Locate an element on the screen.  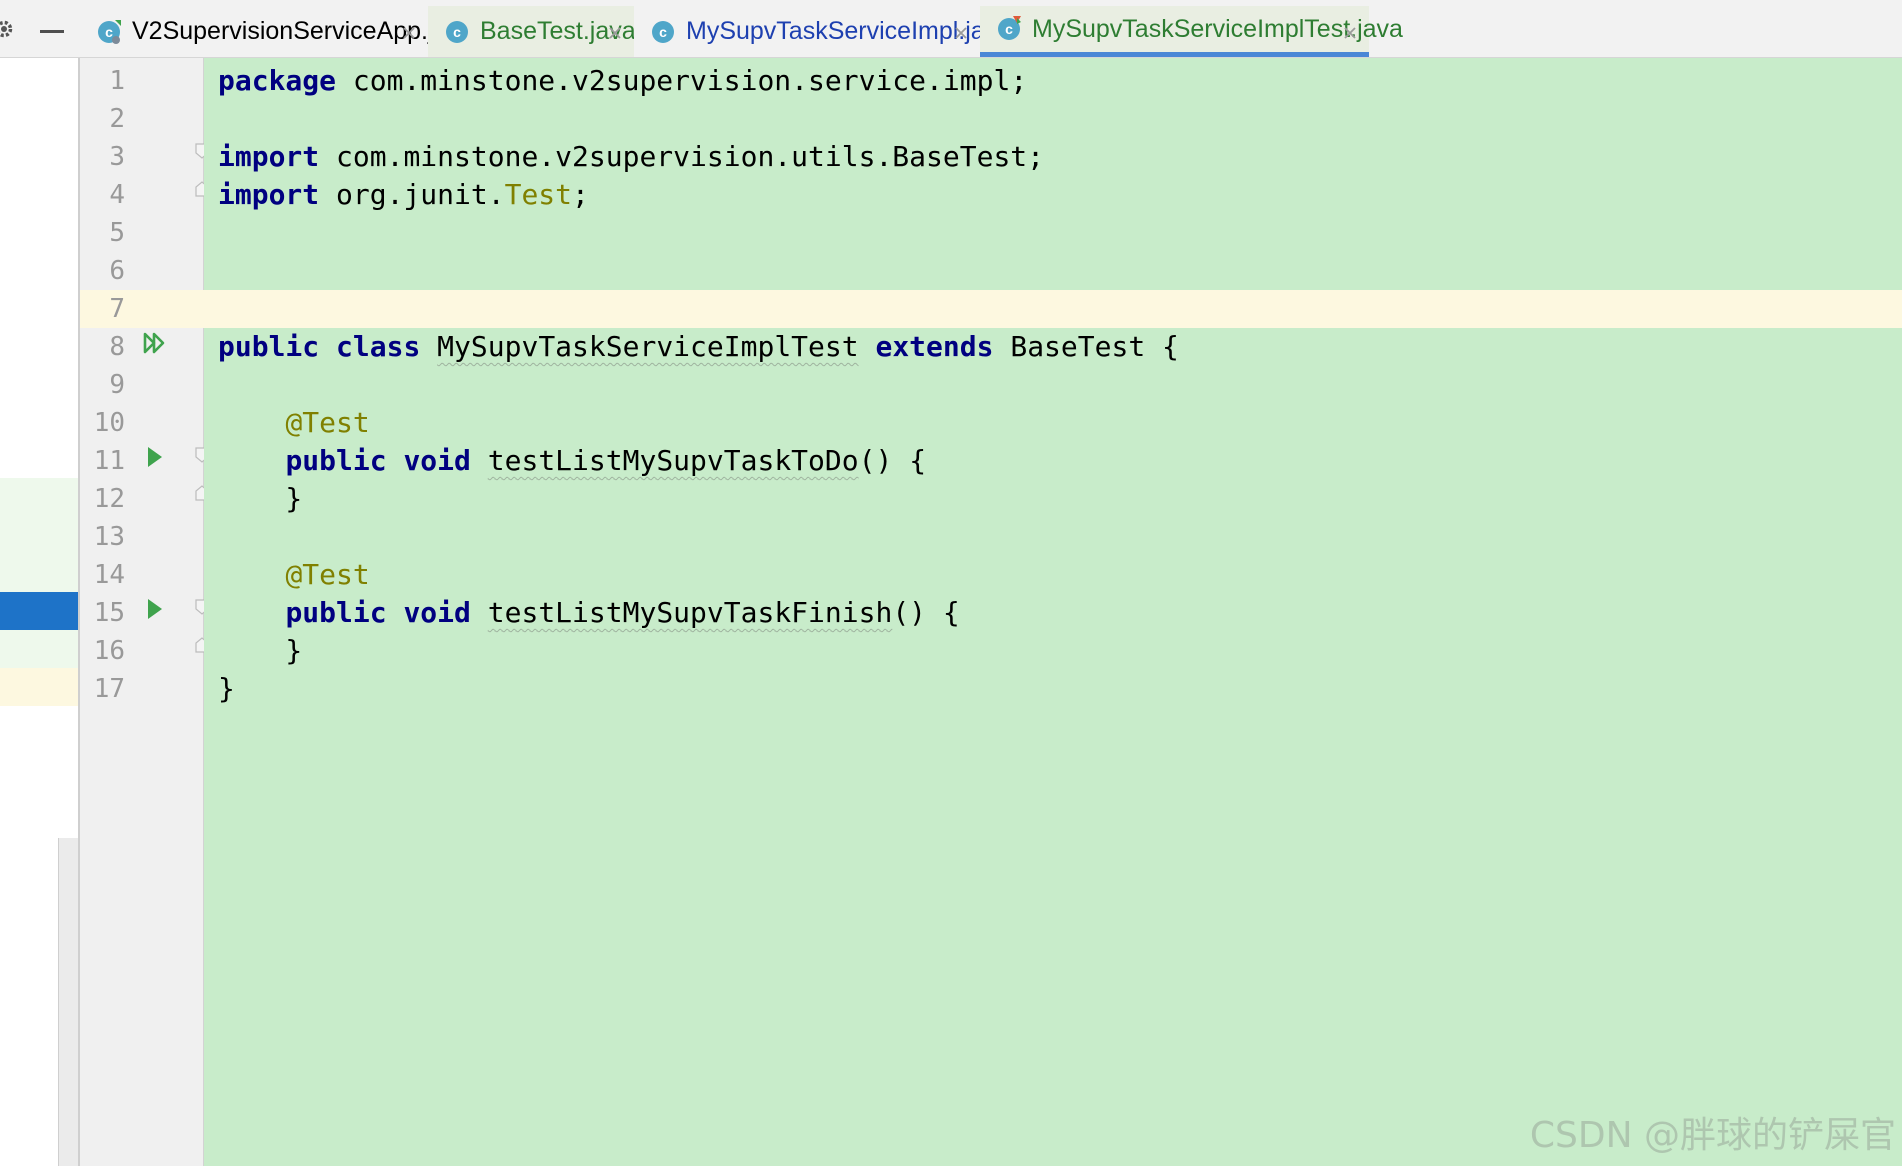
tab-mysupvtaskserviceimpltest-java: c MySupvTaskServiceImplTest.java is located at coordinates (1191, 31).